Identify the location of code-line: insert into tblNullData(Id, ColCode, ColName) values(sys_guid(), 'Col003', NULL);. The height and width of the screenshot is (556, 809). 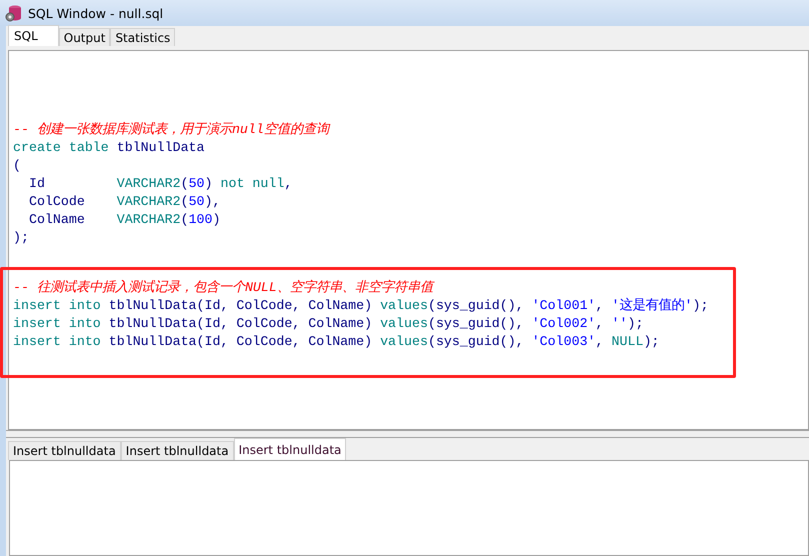
(336, 342).